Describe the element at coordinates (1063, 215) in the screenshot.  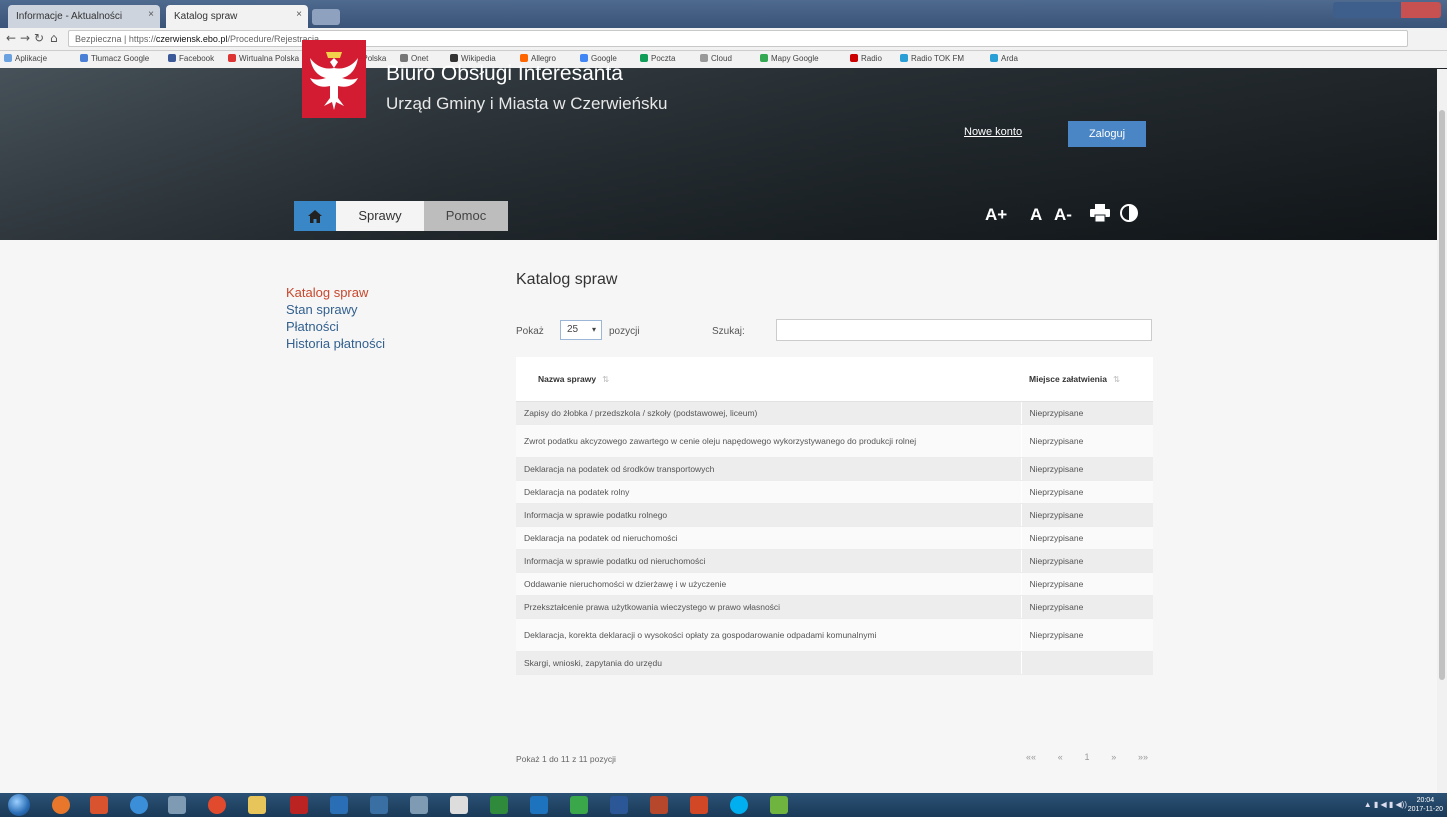
I see `font-decrease-button: A-` at that location.